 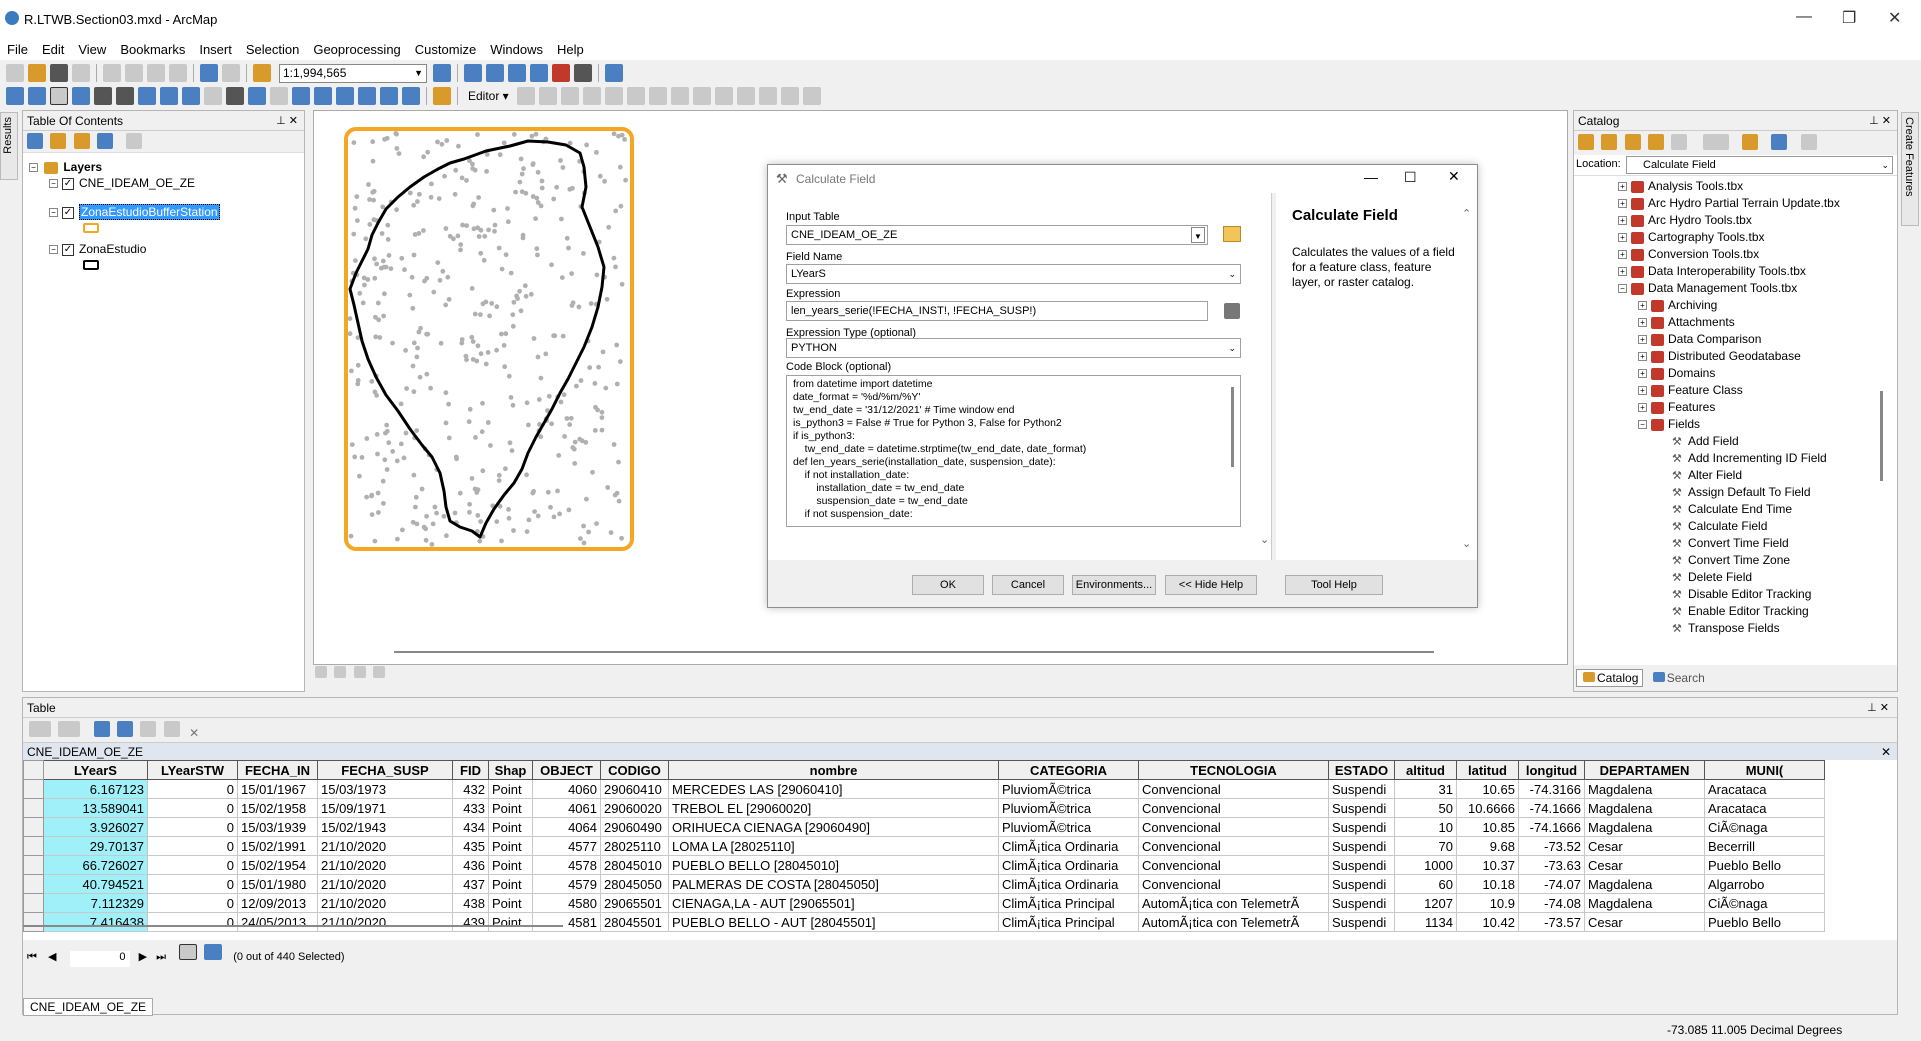 I want to click on table-cell: 15/01/1980, so click(x=277, y=884).